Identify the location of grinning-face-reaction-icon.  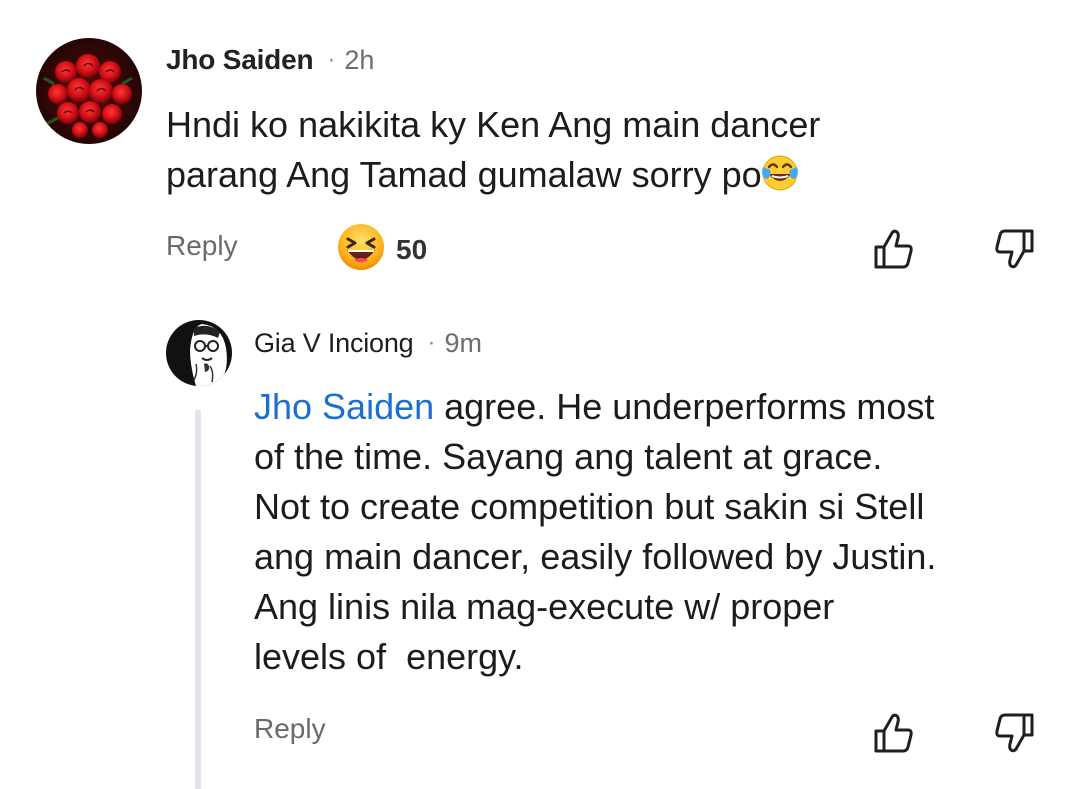
(361, 249).